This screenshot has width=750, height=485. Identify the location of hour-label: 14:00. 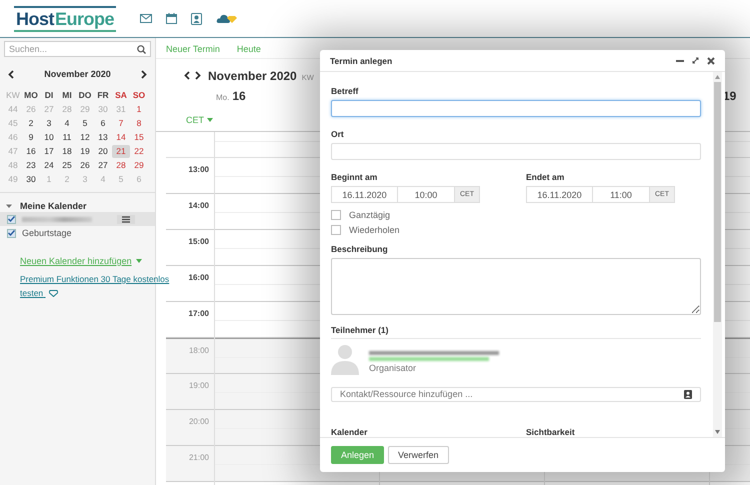
(198, 205).